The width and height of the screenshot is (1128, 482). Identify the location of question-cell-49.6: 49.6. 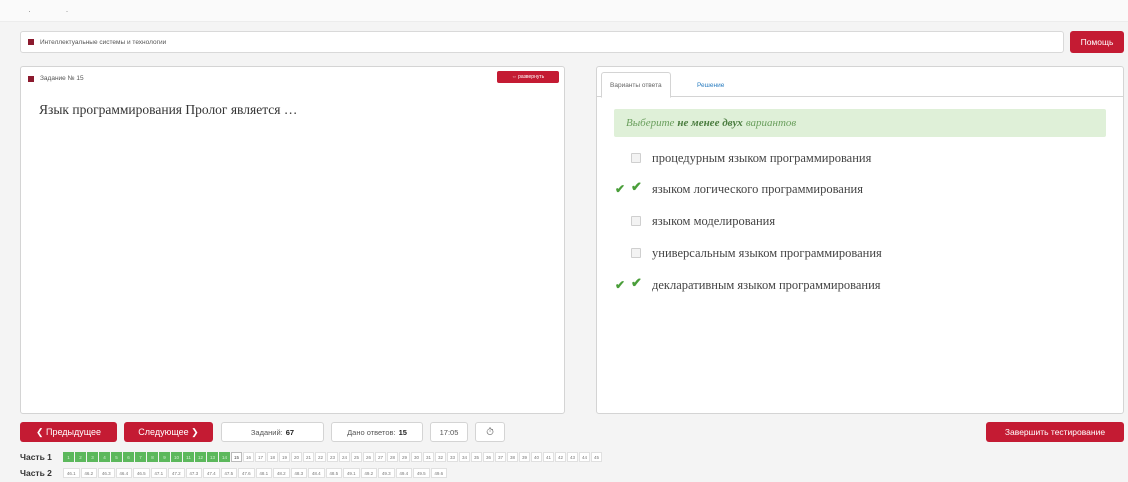
(438, 473).